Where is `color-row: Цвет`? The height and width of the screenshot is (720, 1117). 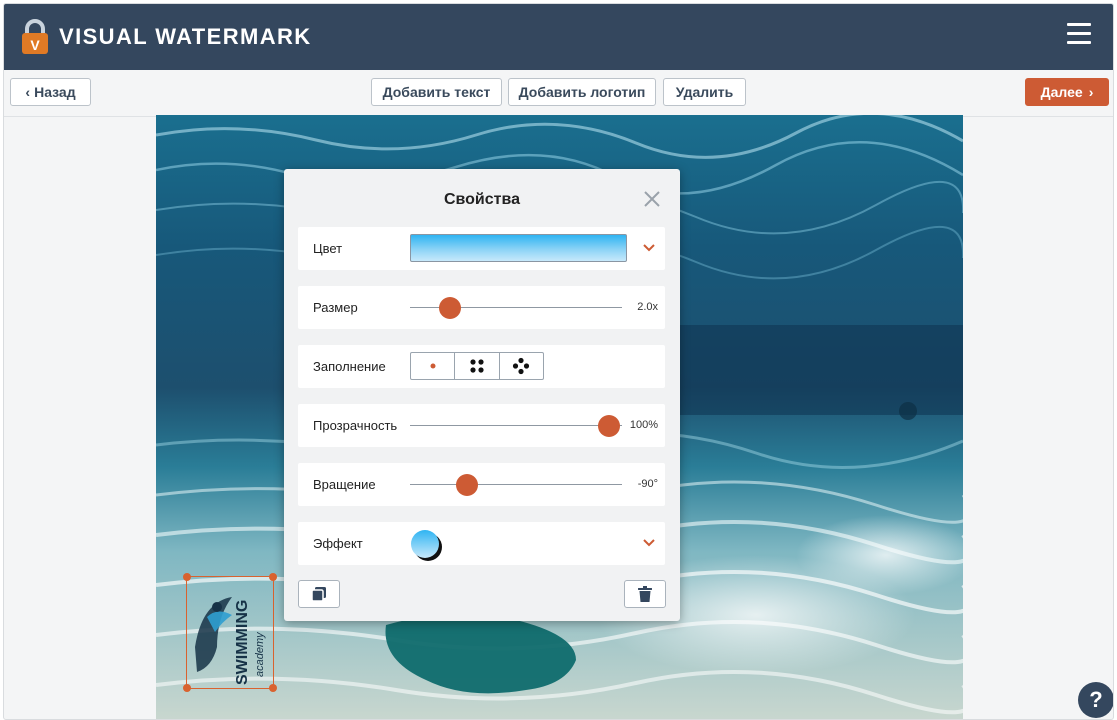 color-row: Цвет is located at coordinates (481, 248).